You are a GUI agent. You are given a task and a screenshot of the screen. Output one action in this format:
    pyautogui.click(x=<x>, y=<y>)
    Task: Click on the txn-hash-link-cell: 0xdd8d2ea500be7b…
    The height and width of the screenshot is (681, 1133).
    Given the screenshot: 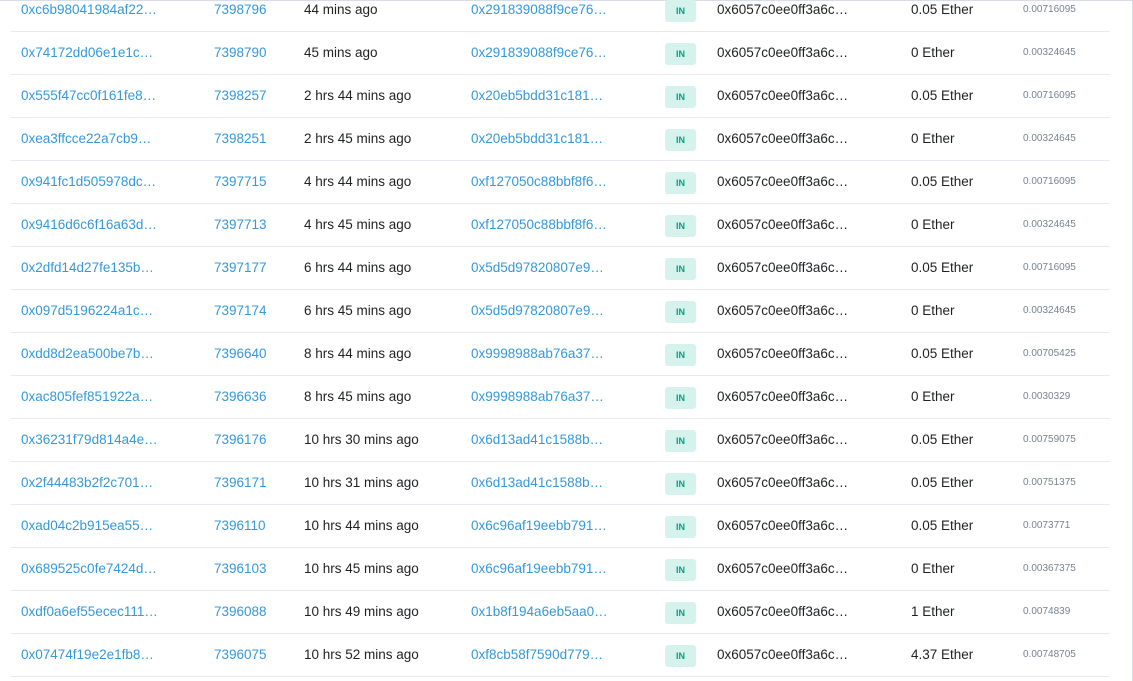 What is the action you would take?
    pyautogui.click(x=111, y=354)
    